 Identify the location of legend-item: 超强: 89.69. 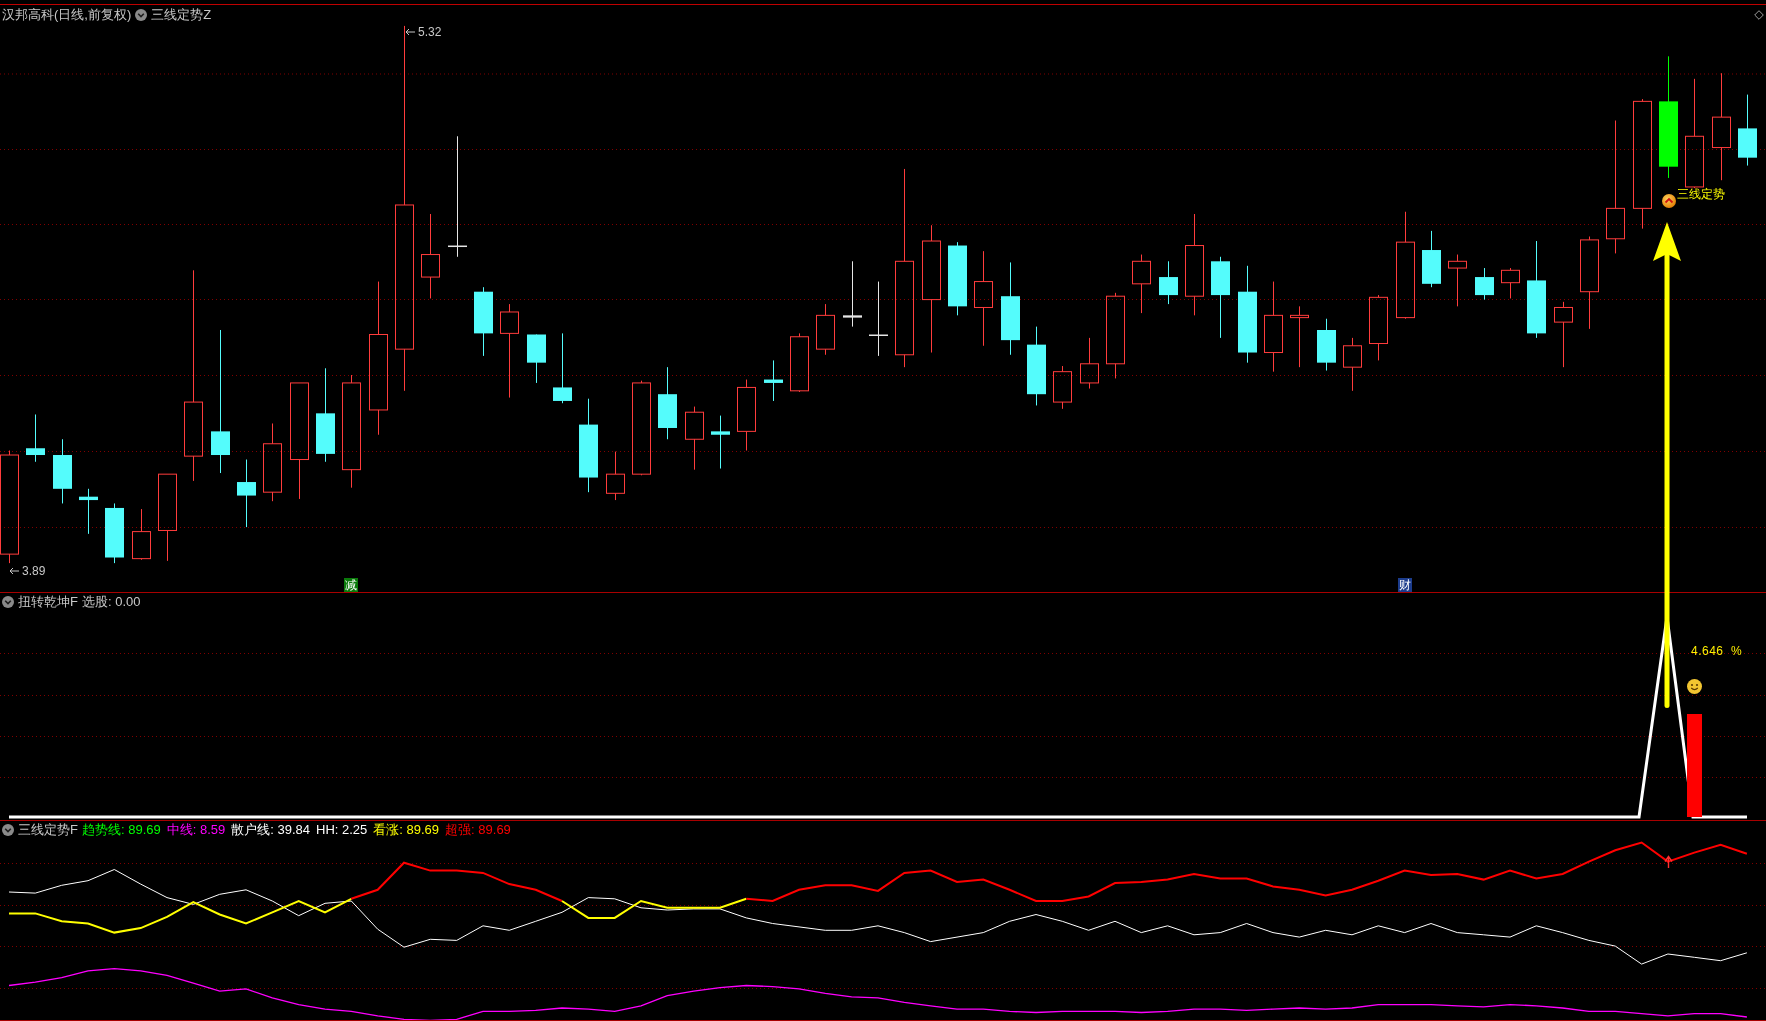
(478, 830).